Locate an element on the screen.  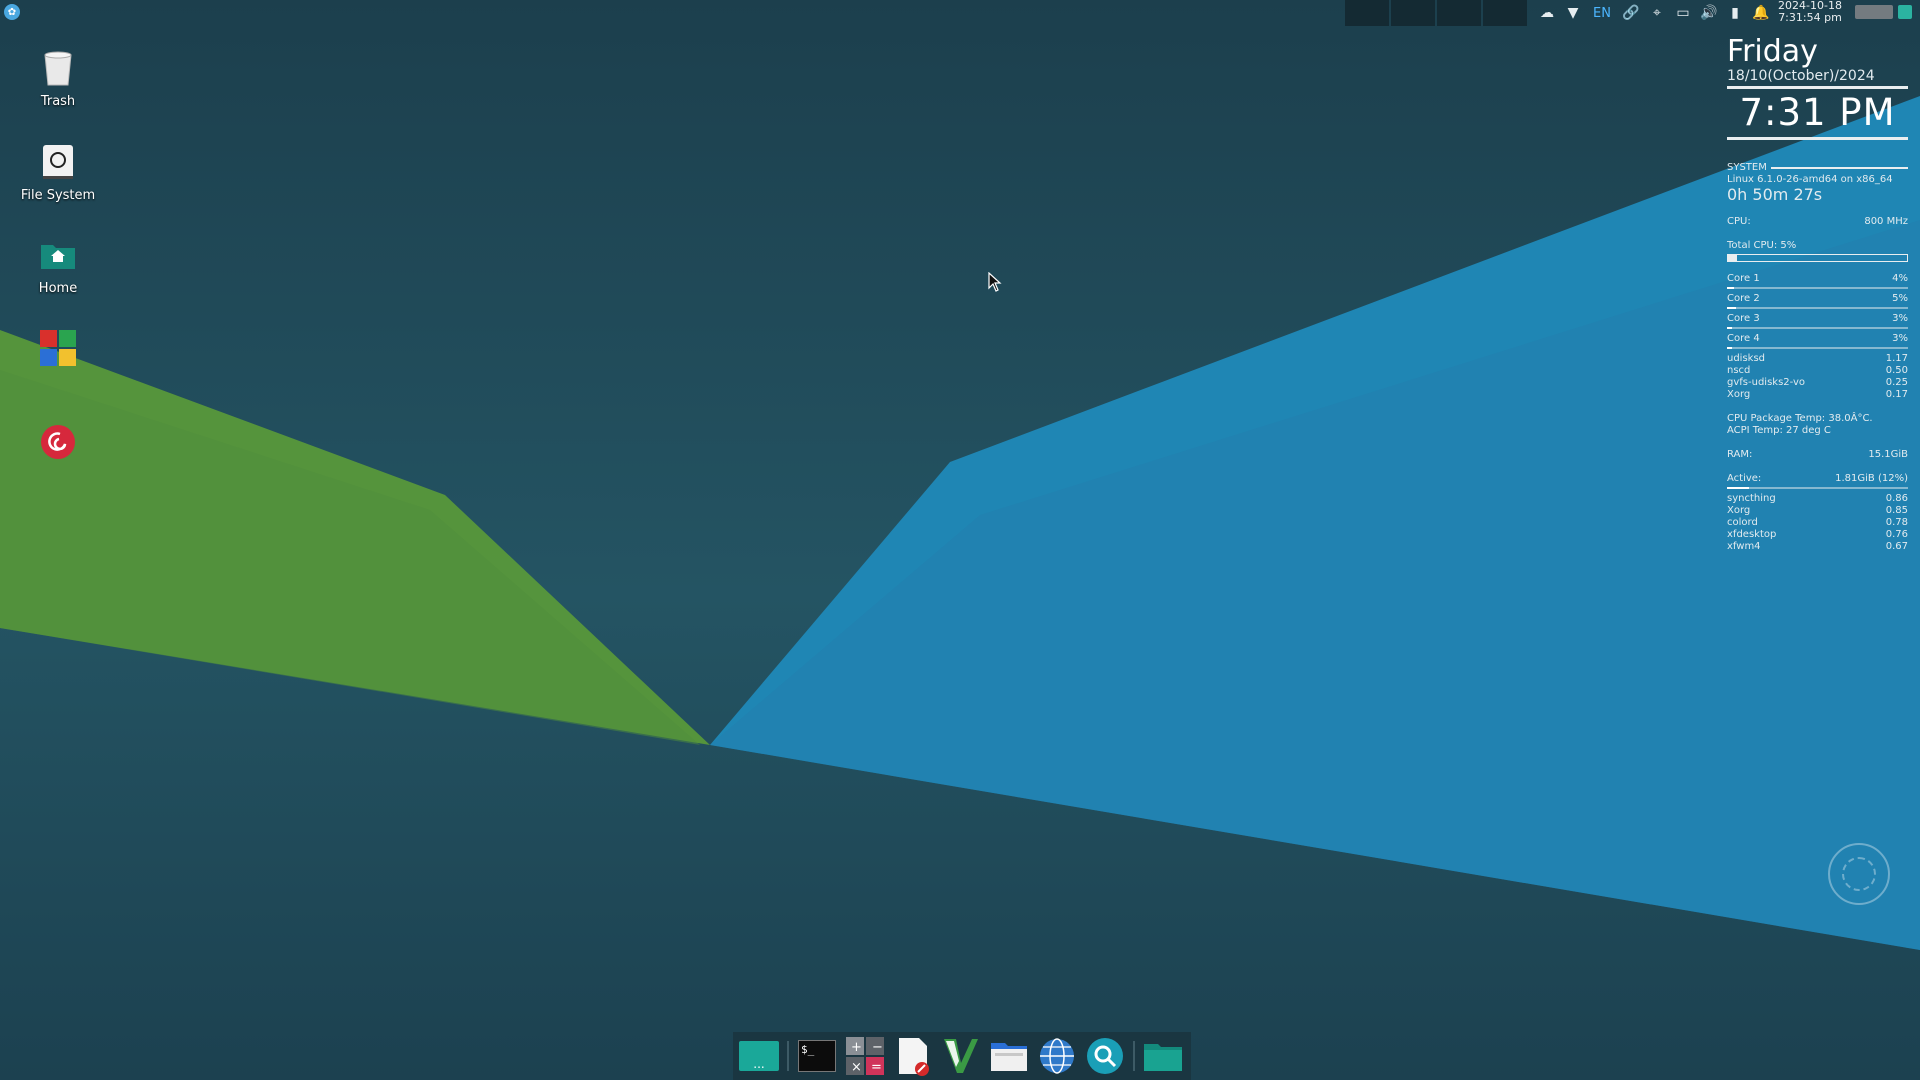
process-name: nscd is located at coordinates (1739, 370).